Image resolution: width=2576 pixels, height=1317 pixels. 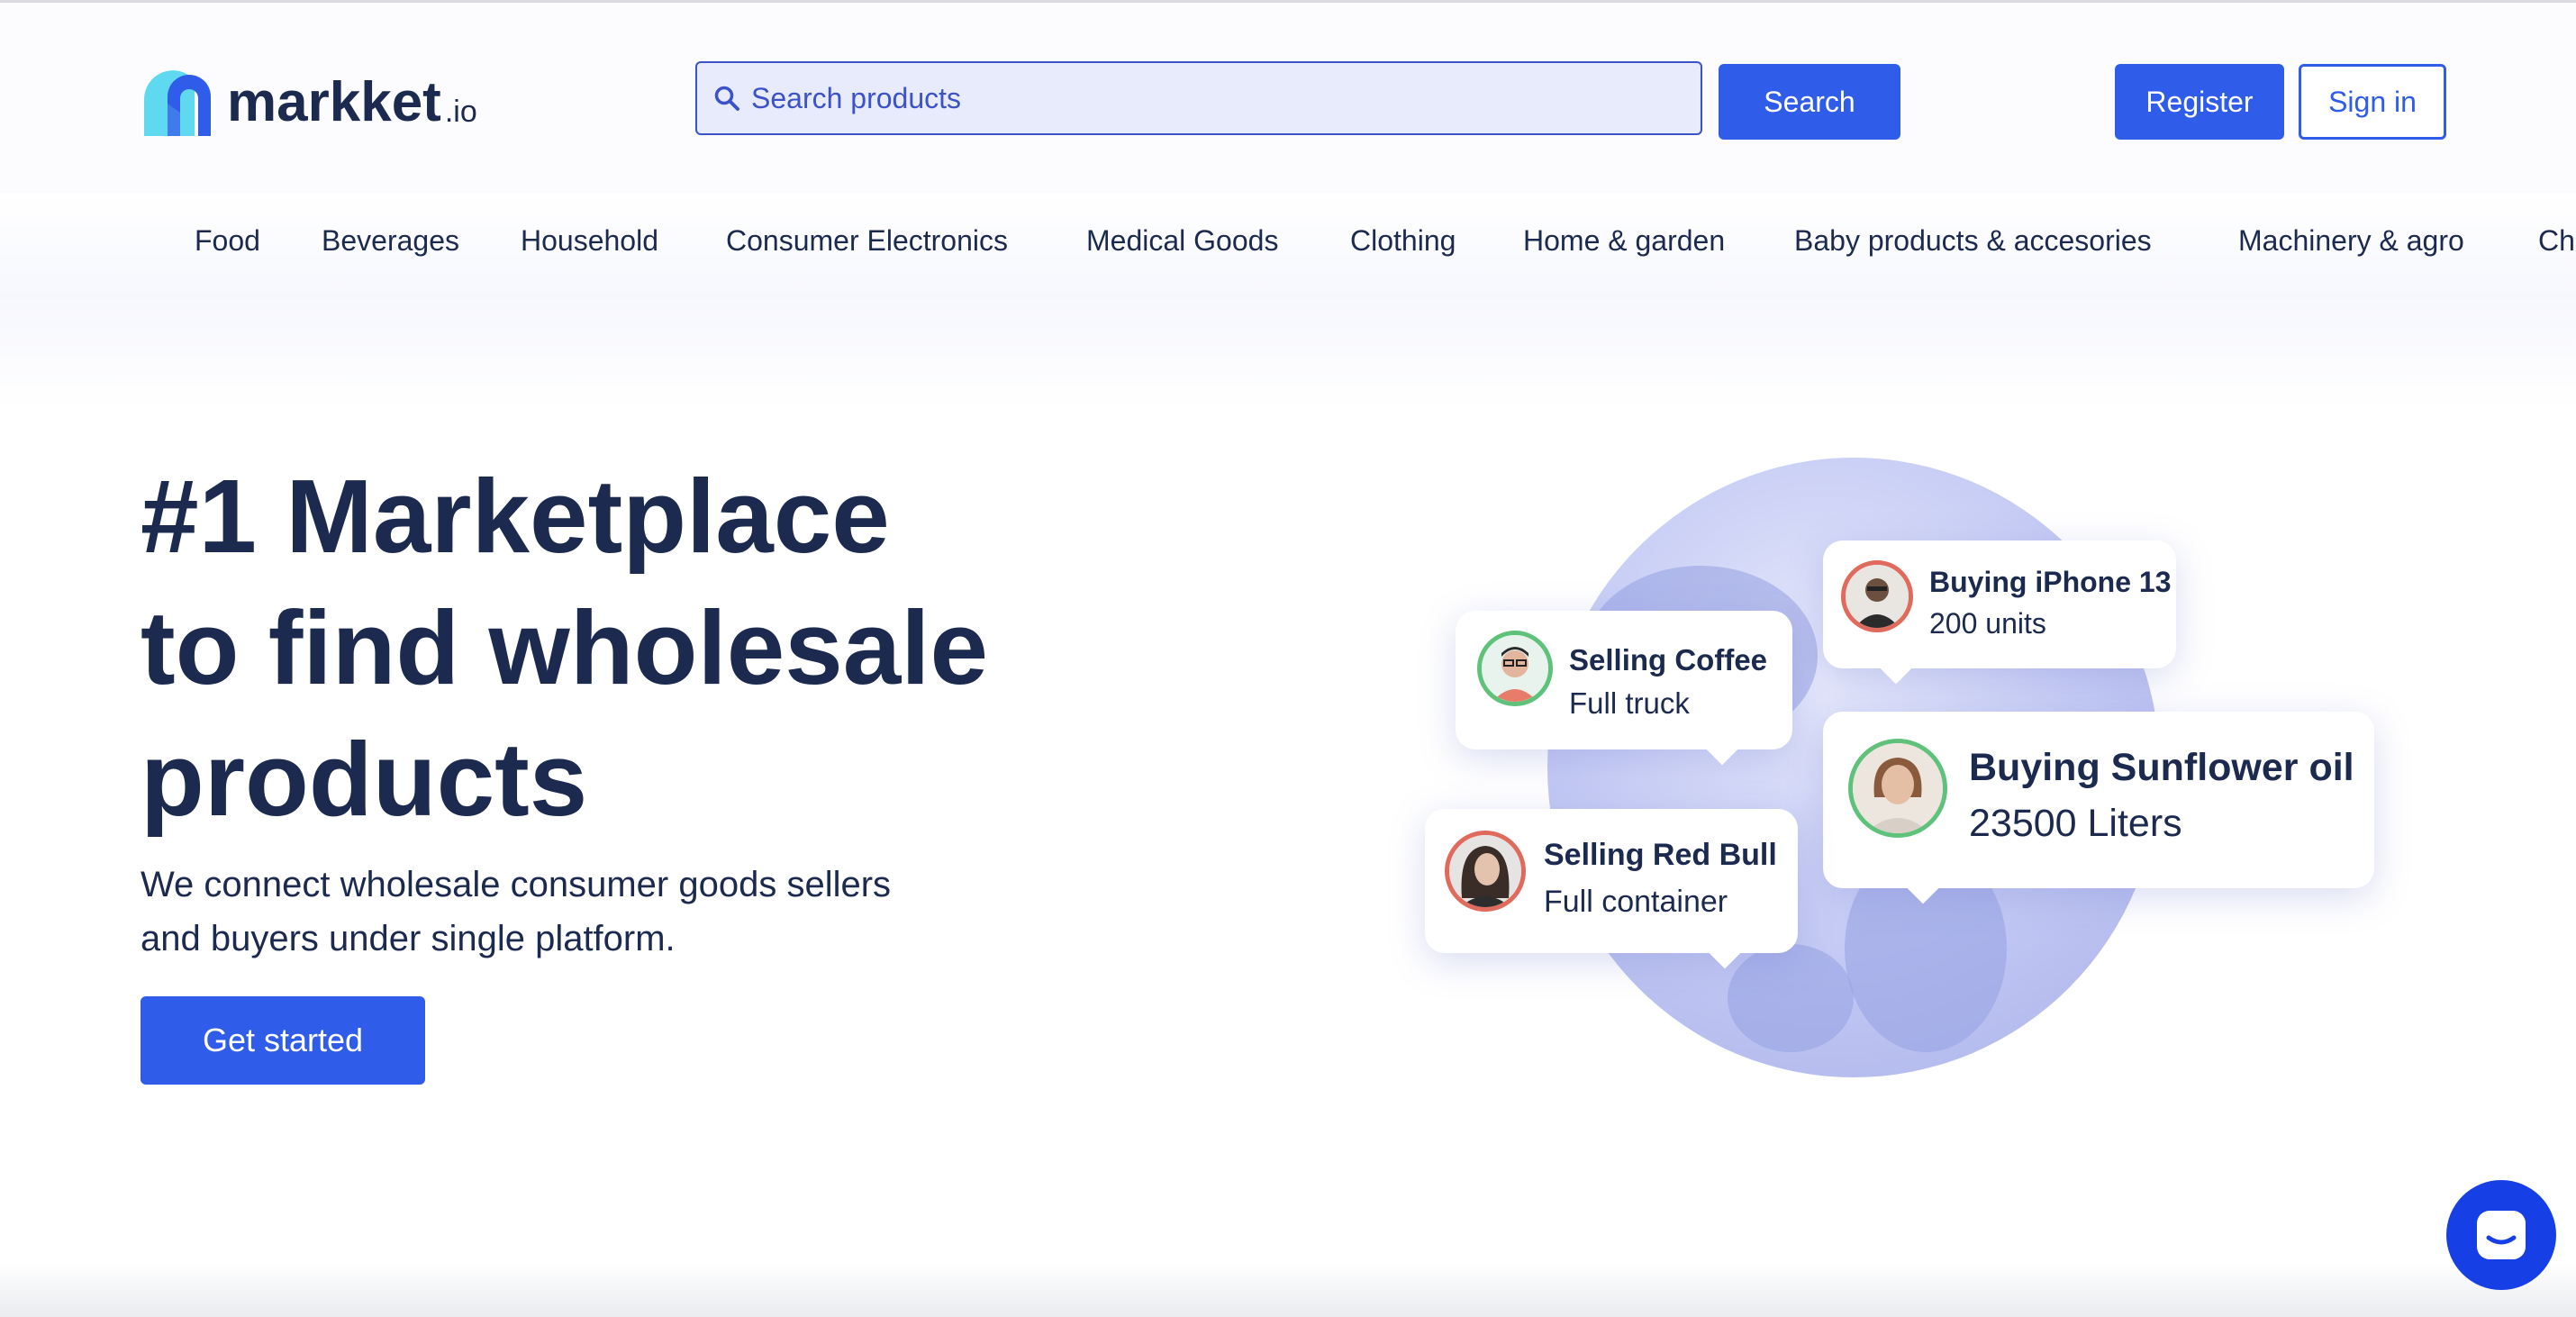 What do you see at coordinates (2161, 767) in the screenshot?
I see `bubble-title: Buying Sunflower oil` at bounding box center [2161, 767].